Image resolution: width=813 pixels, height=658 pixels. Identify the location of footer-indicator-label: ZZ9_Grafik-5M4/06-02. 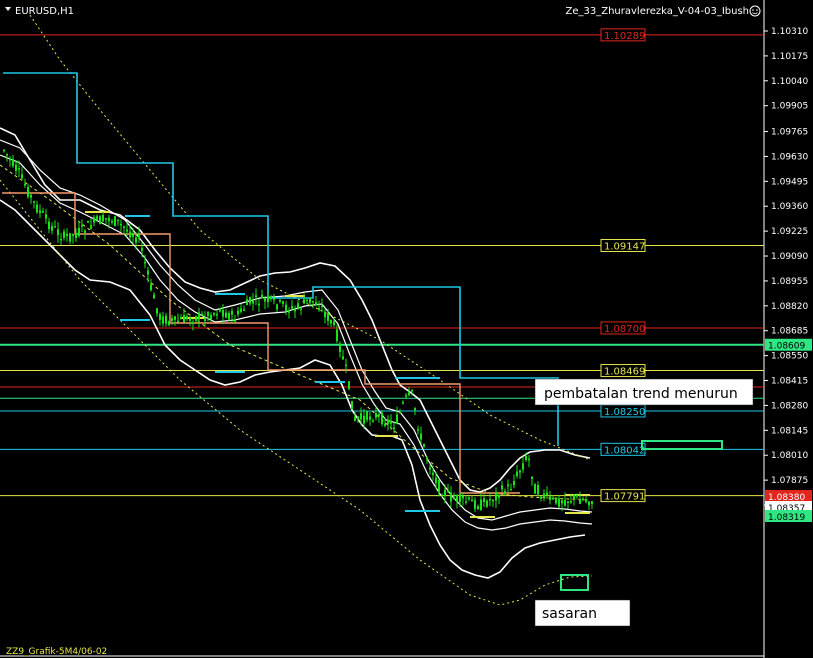
(56, 652).